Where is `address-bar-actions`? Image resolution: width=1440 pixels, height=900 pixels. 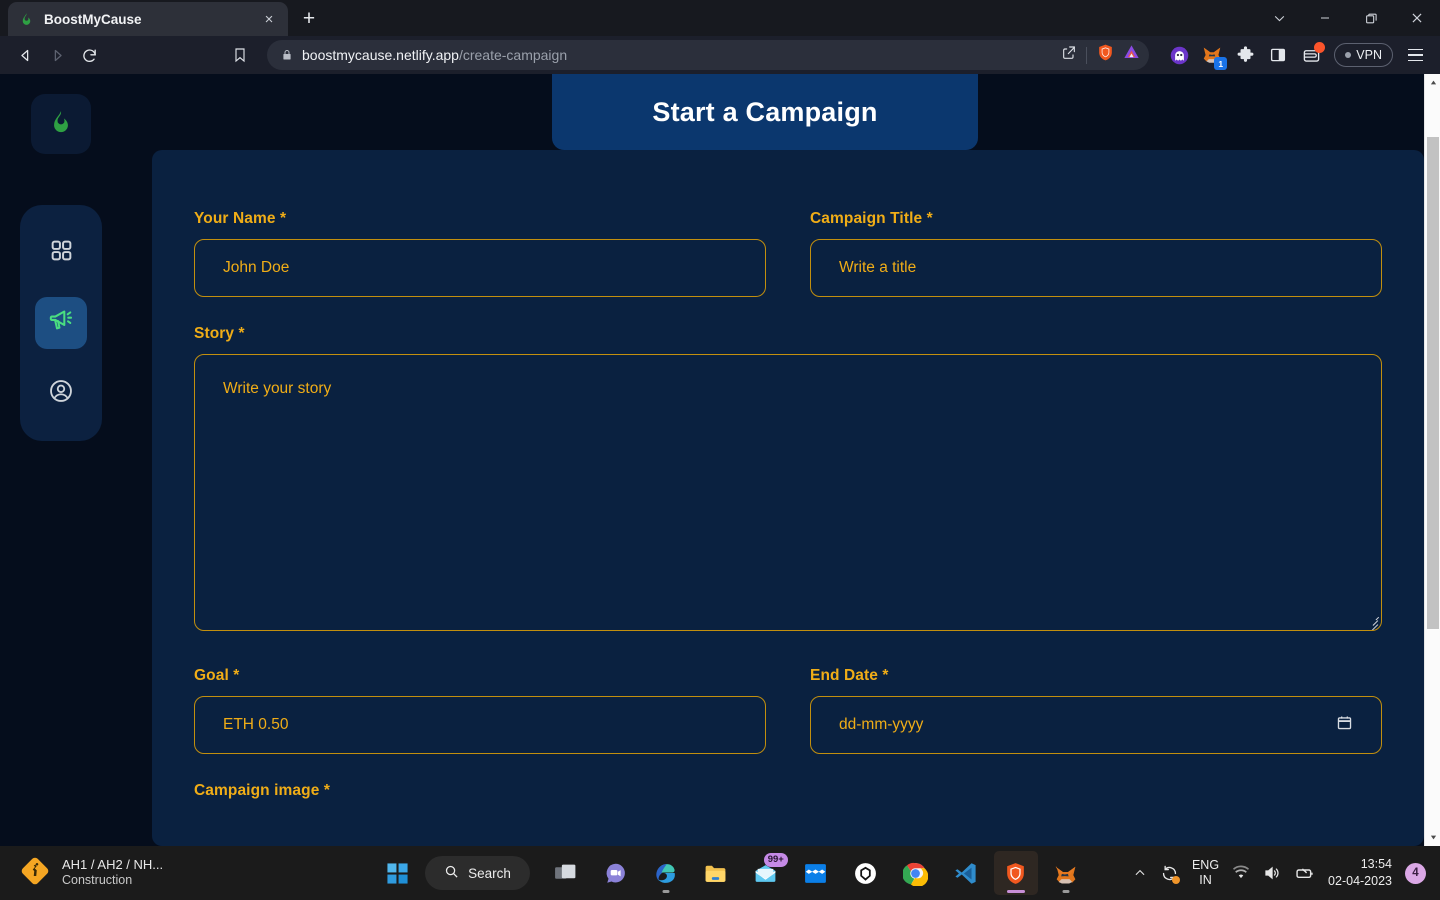 address-bar-actions is located at coordinates (1101, 55).